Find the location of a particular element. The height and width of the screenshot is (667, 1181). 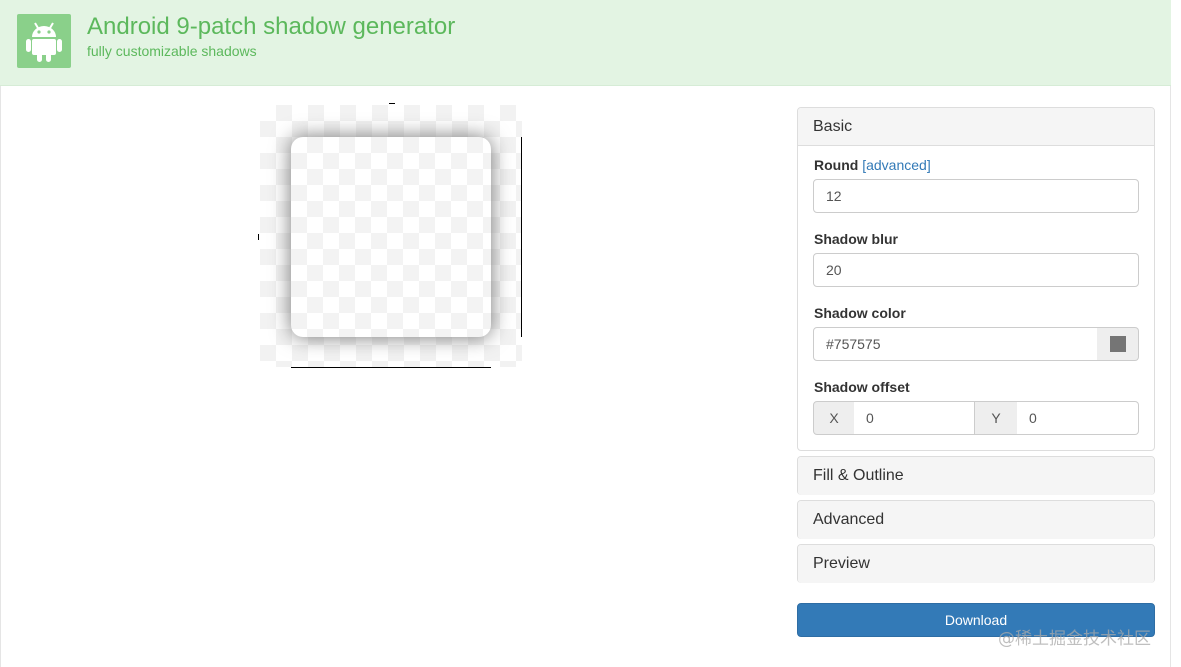

page-subtitle: fully customizable shadows is located at coordinates (172, 51).